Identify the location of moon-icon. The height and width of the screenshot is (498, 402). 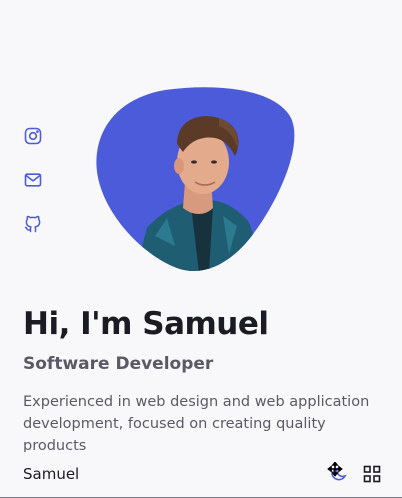
(337, 471).